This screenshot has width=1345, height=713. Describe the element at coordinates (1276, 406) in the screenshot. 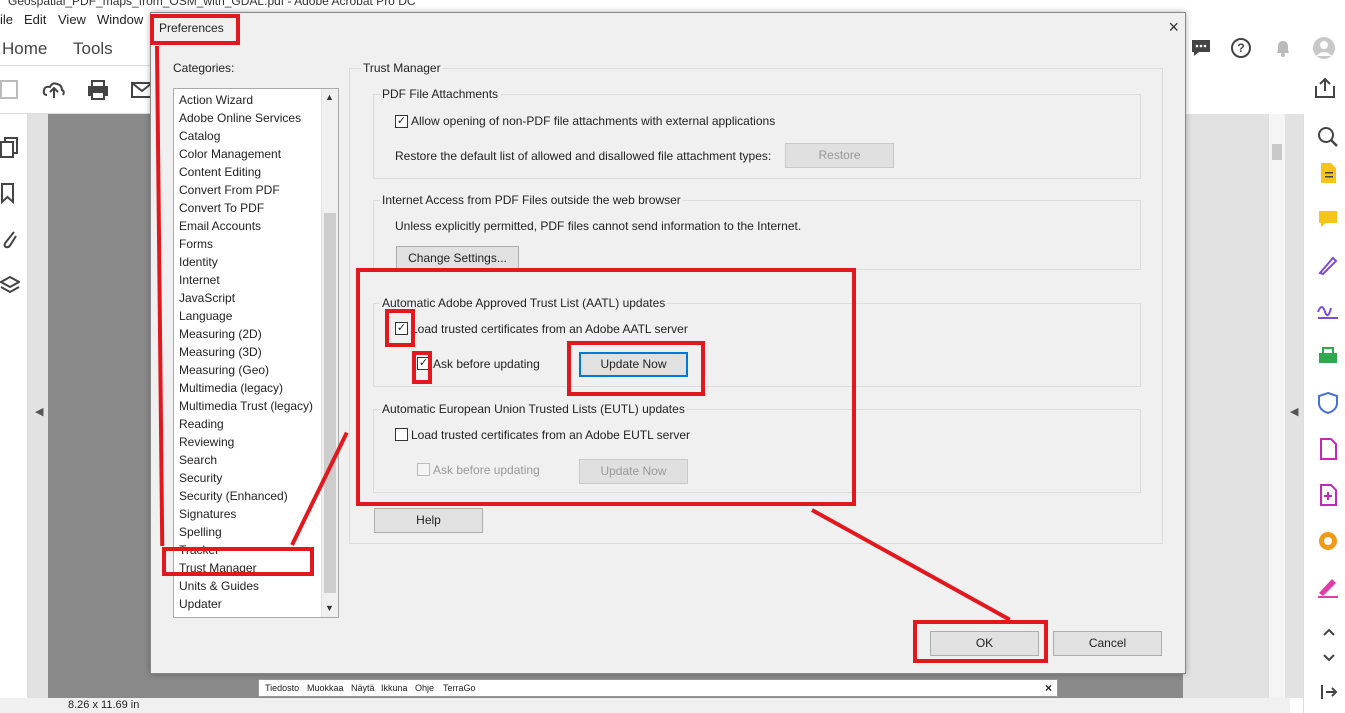

I see `document-scrollbar` at that location.